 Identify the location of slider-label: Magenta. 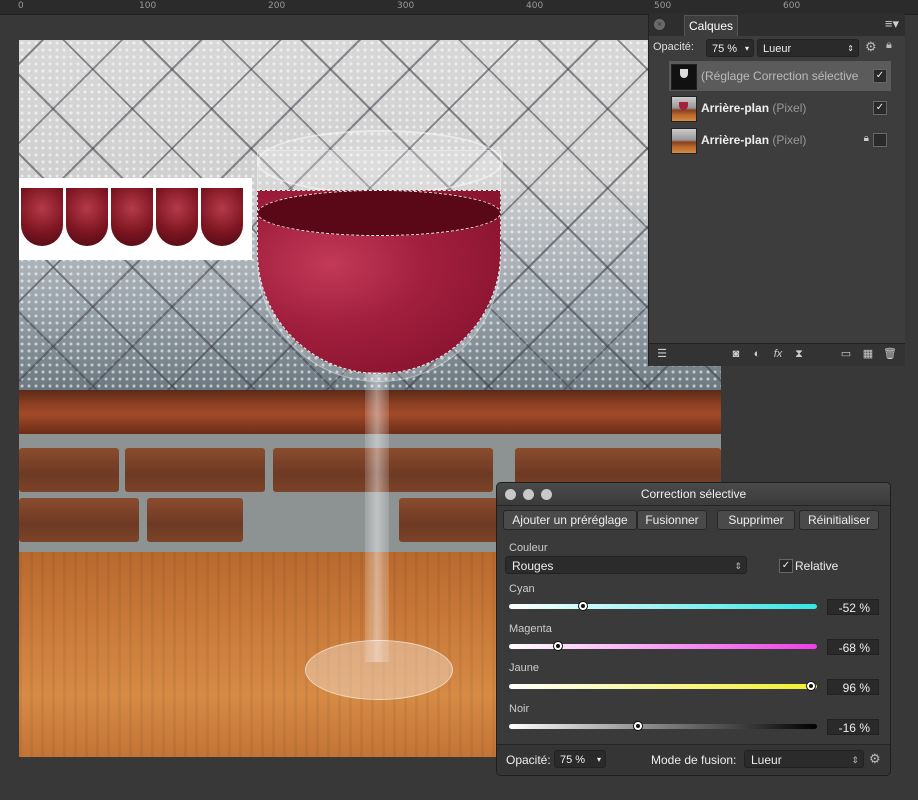
(530, 629).